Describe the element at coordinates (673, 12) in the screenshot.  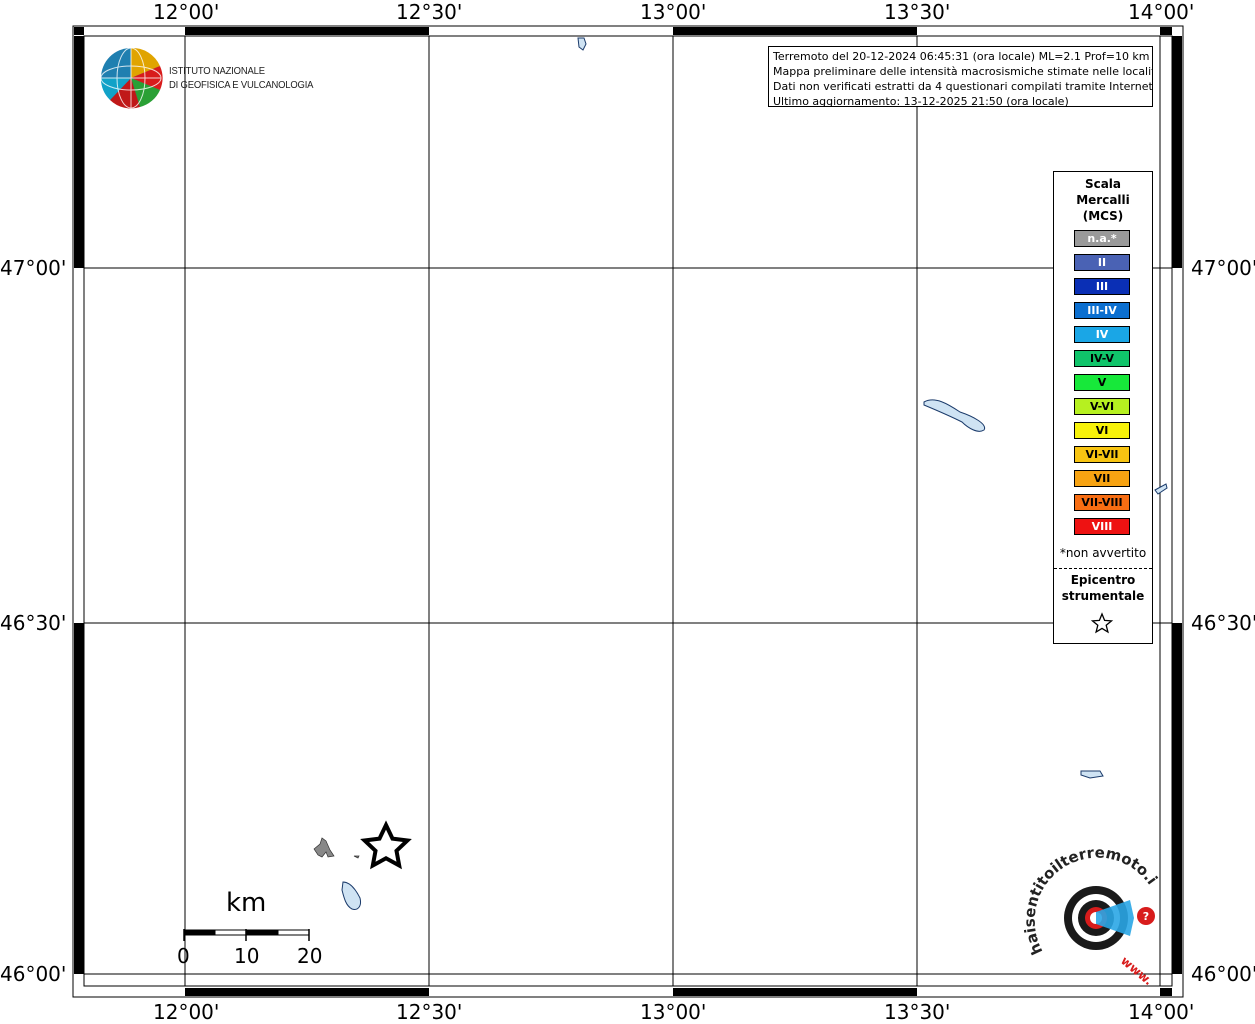
I see `lon-label-top-3: 13°00'` at that location.